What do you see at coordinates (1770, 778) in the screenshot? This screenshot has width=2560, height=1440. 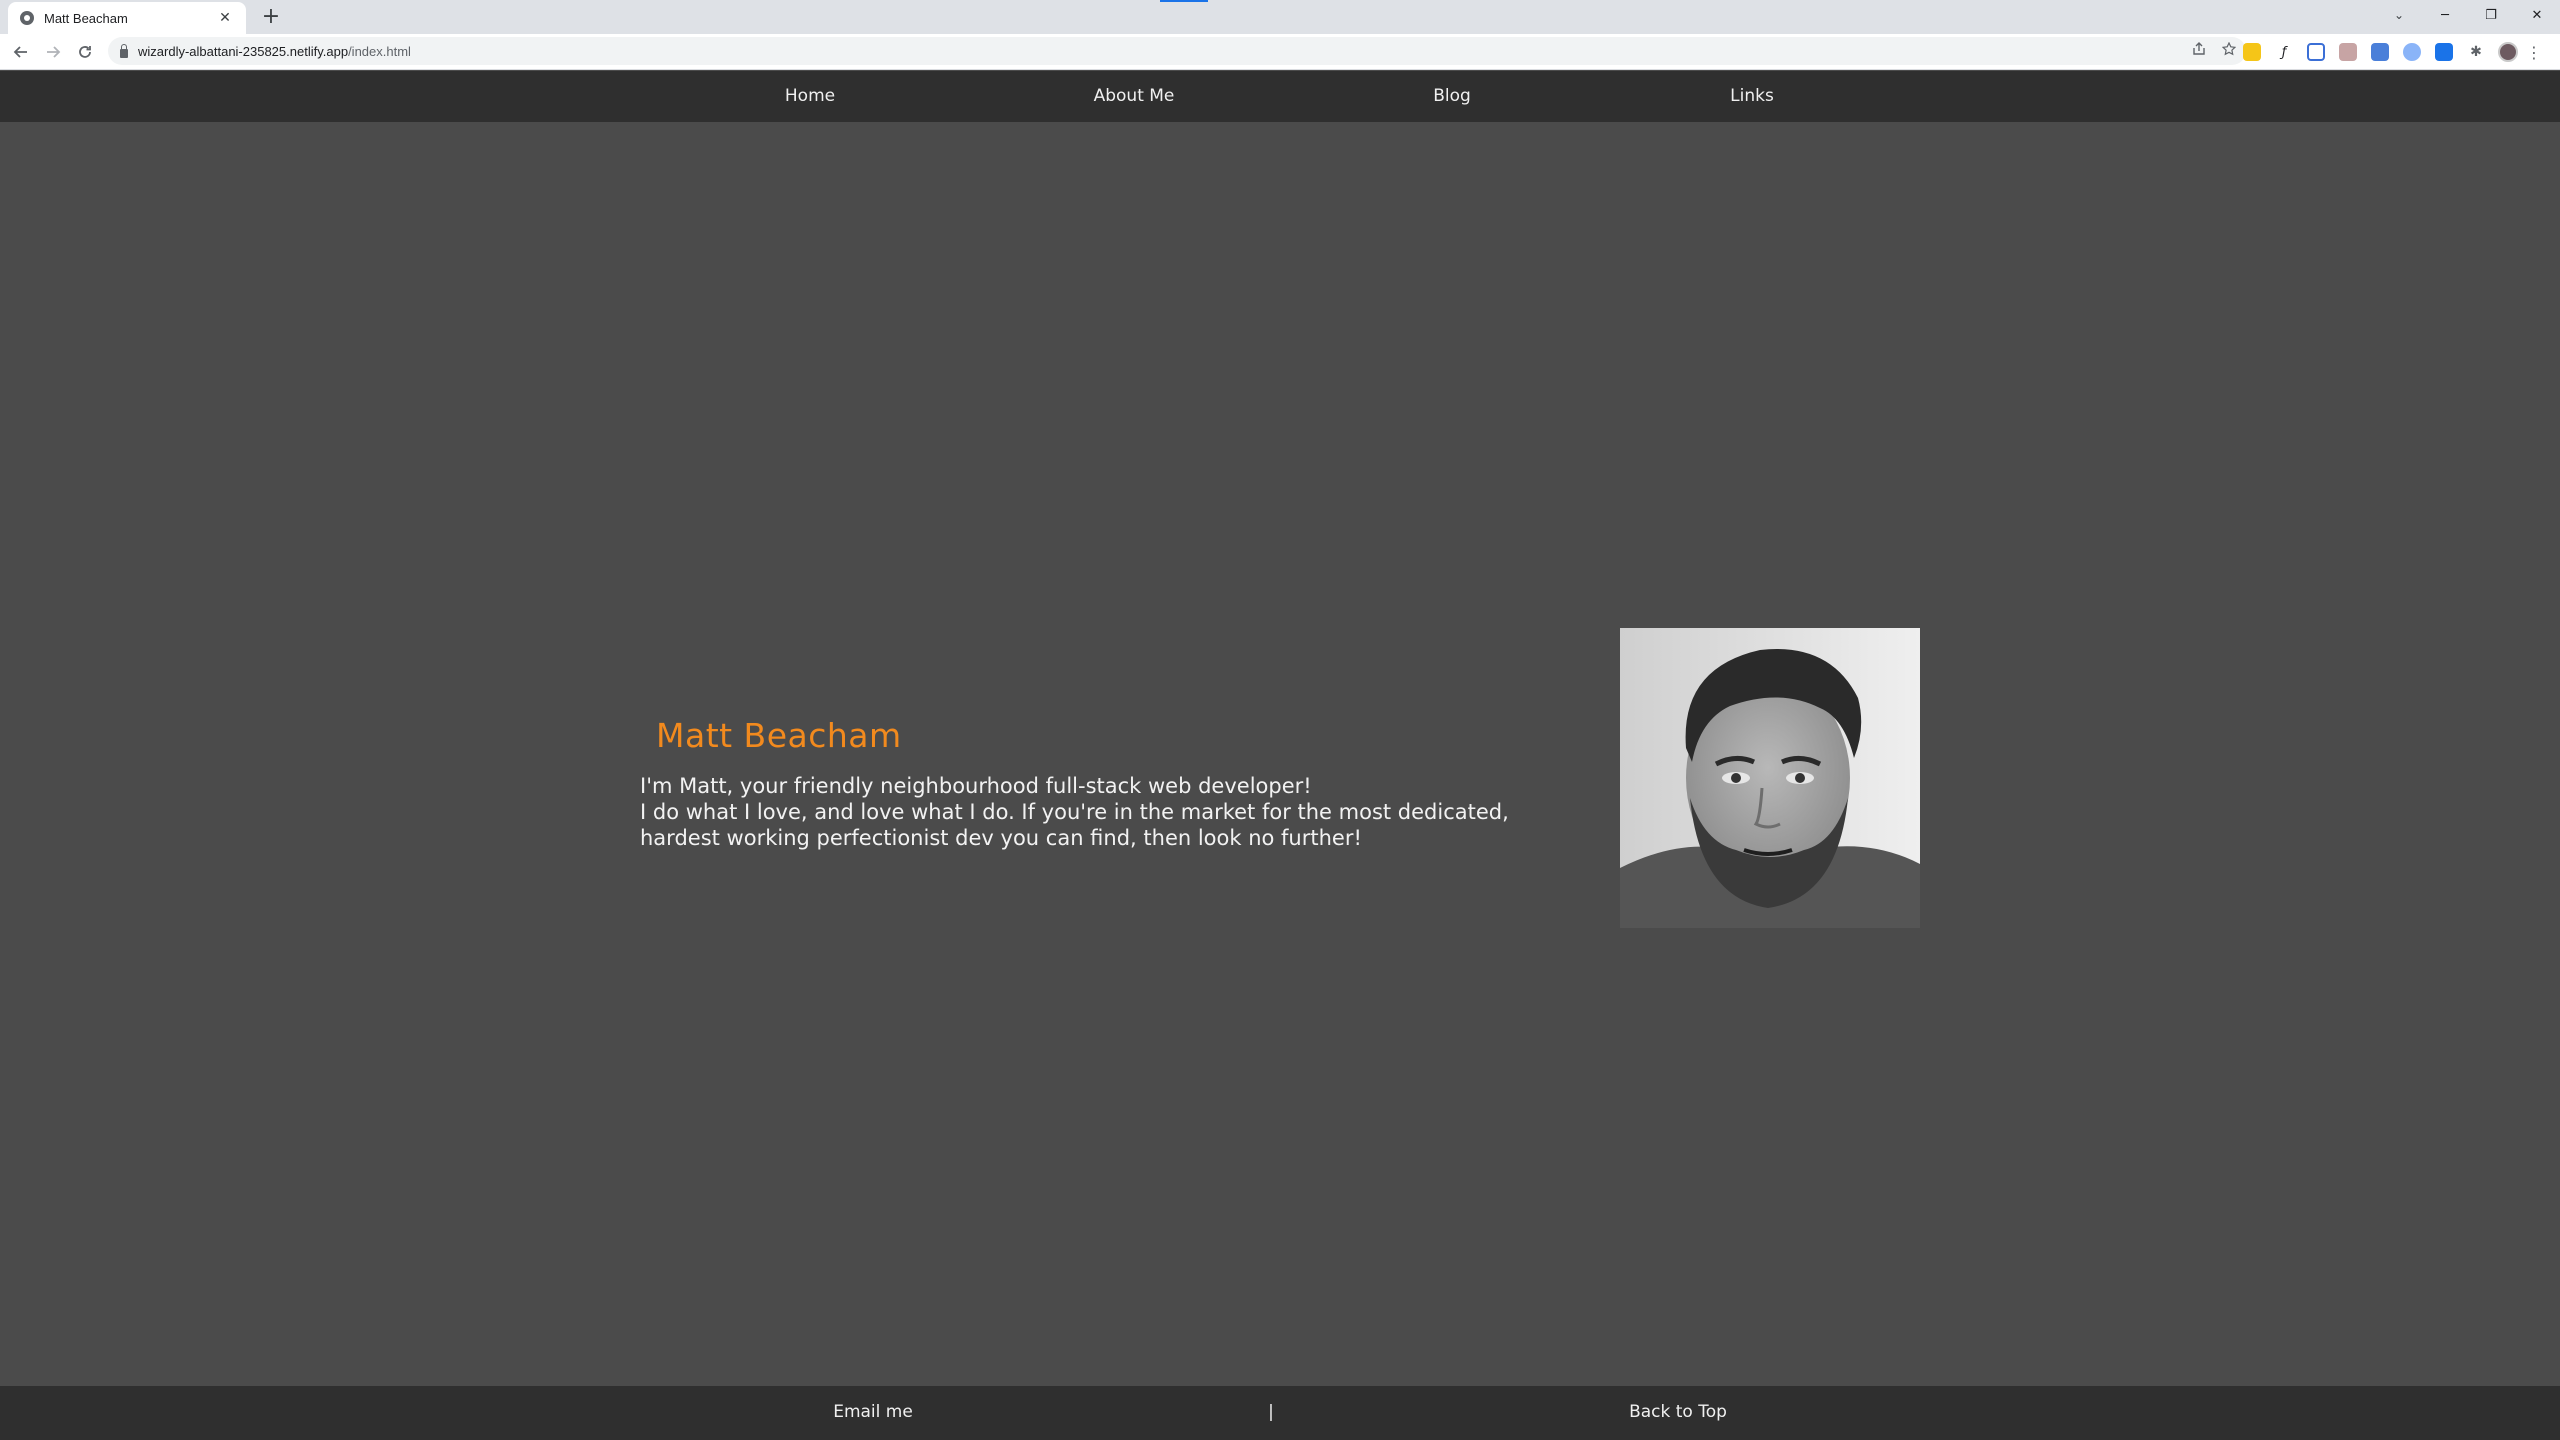 I see `profile-photo` at bounding box center [1770, 778].